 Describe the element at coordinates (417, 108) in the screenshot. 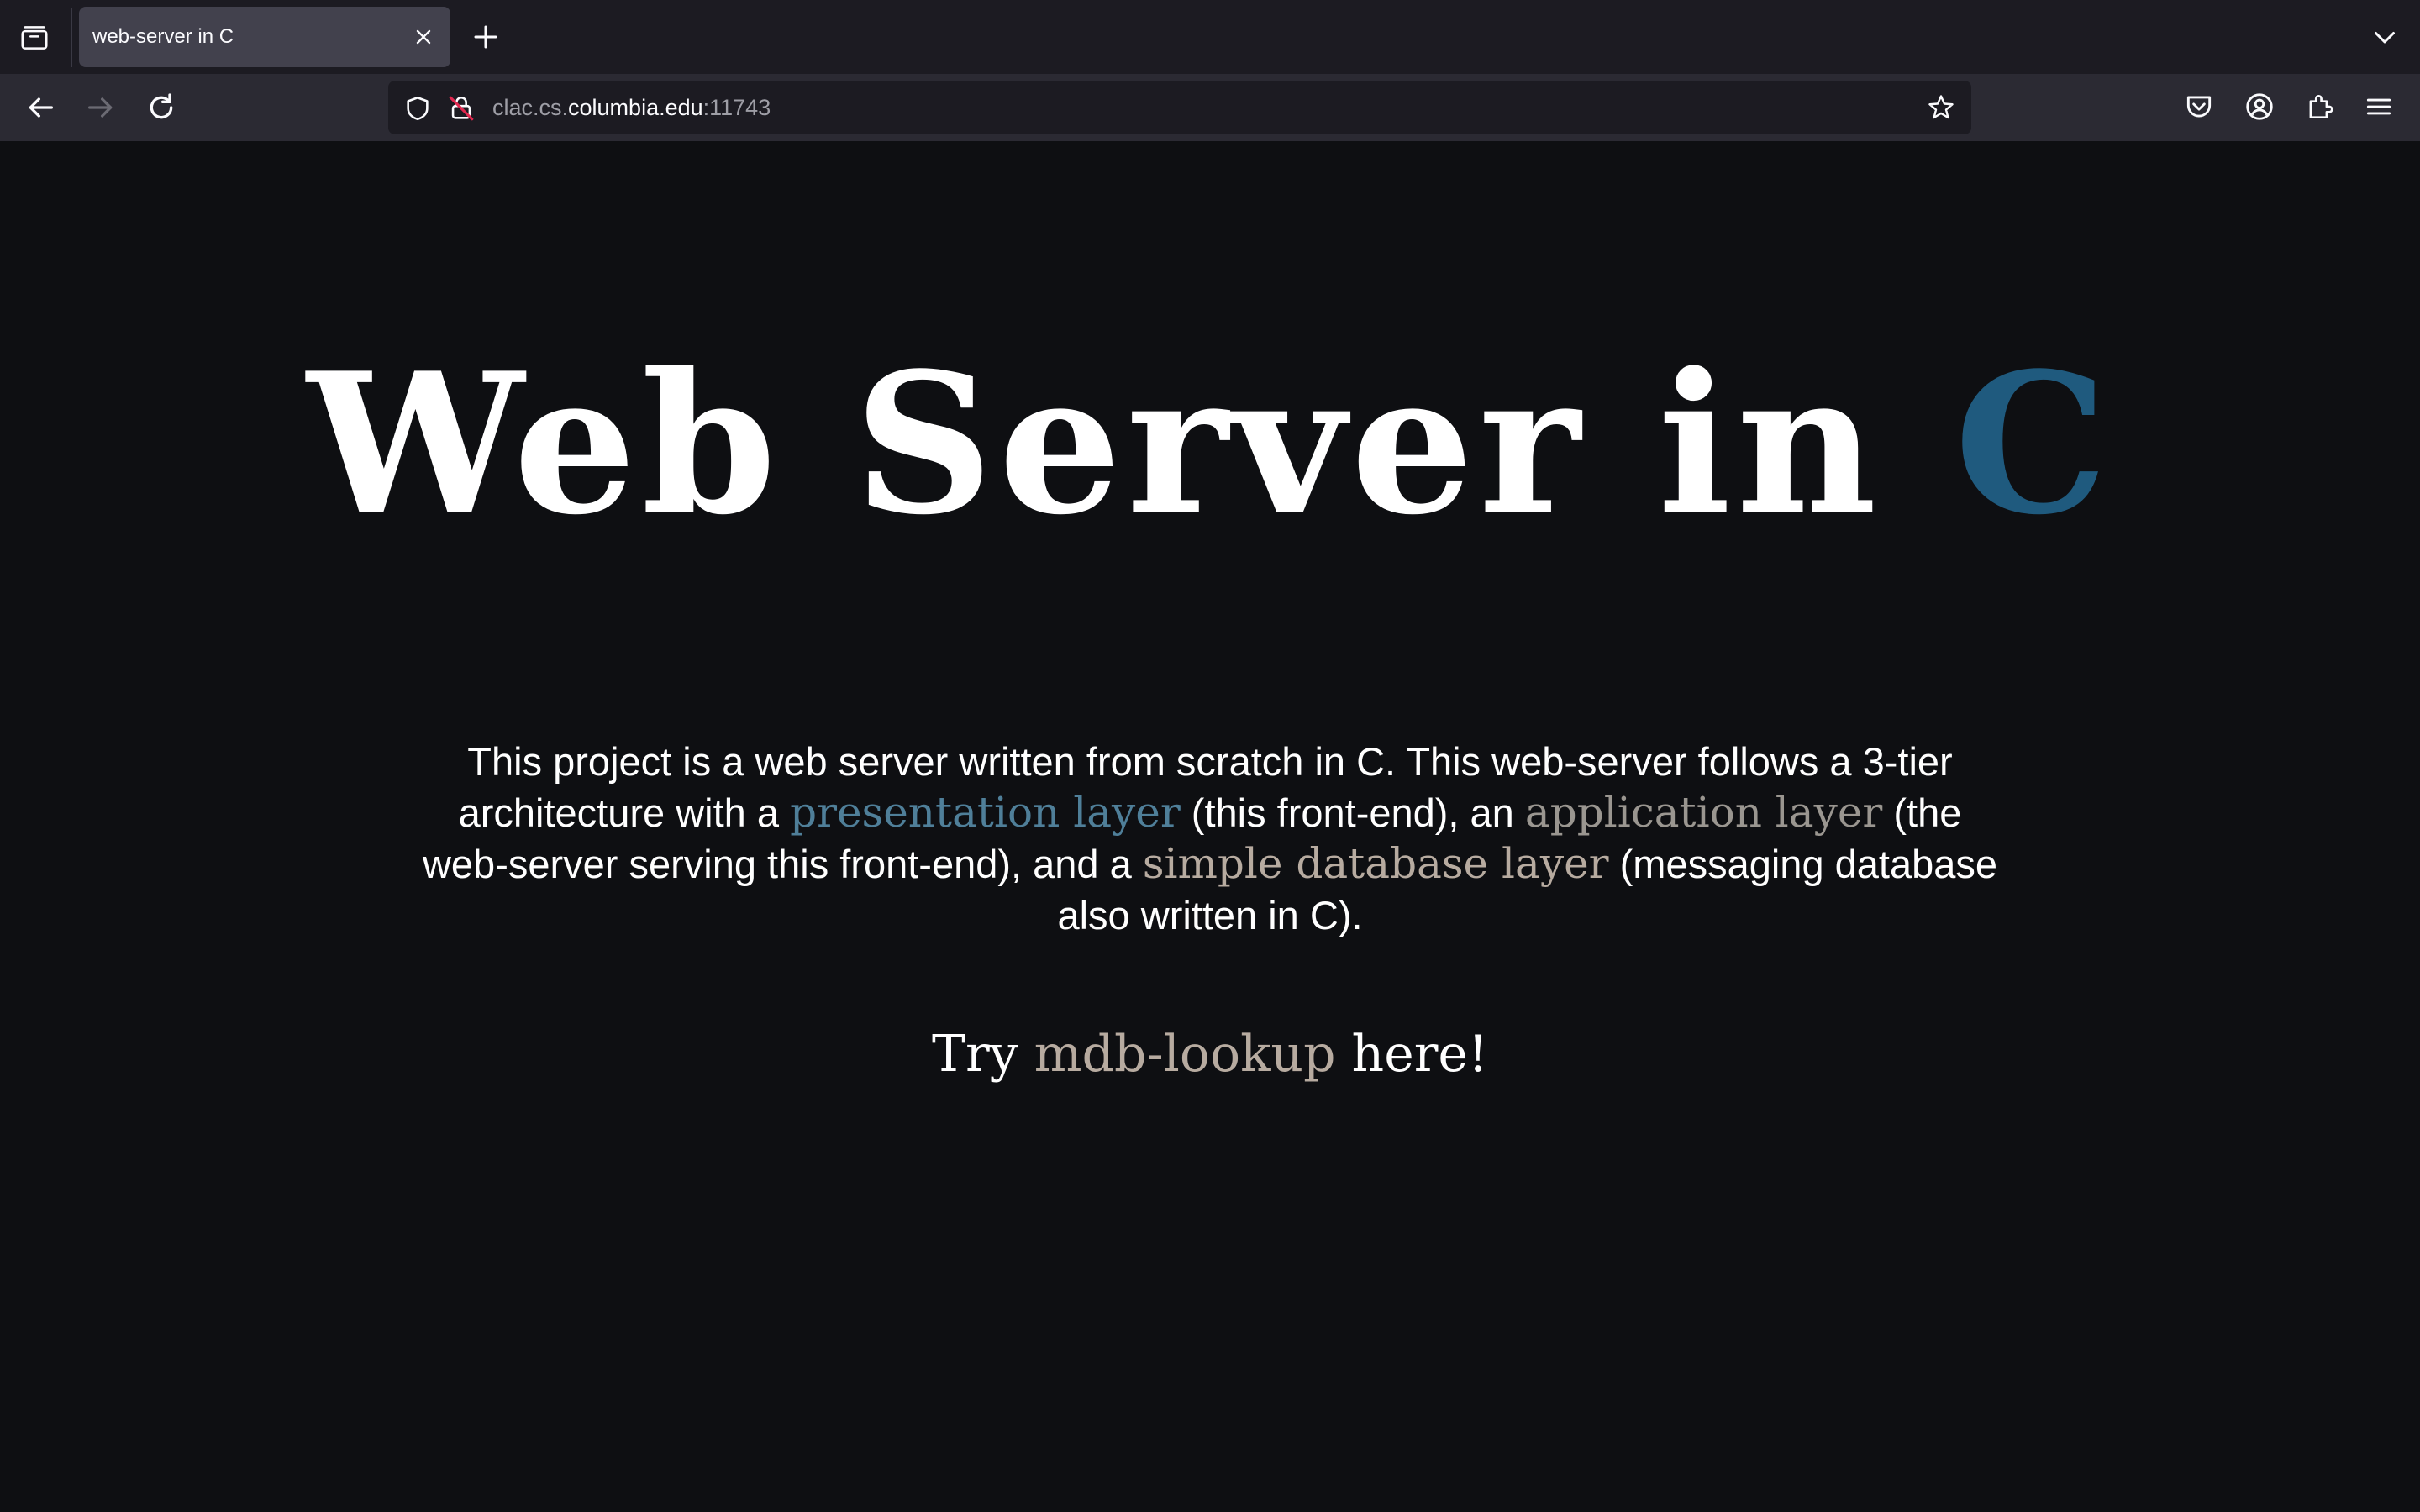

I see `shield-icon` at that location.